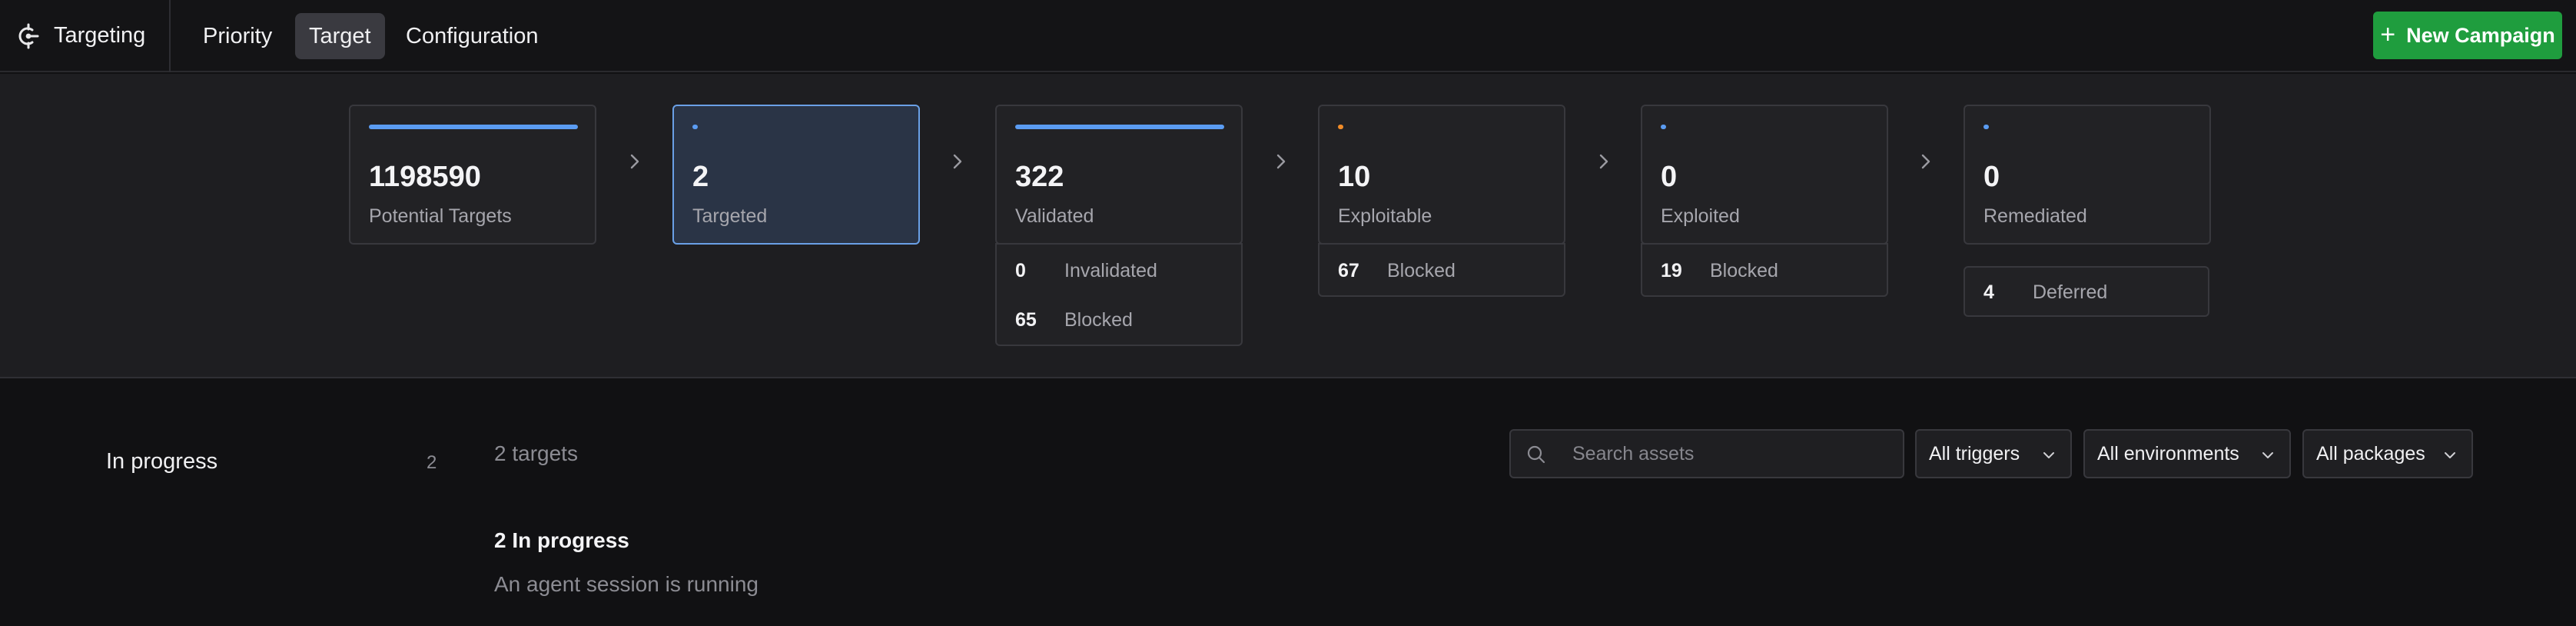 This screenshot has width=2576, height=626. Describe the element at coordinates (2388, 34) in the screenshot. I see `plus-icon: +` at that location.